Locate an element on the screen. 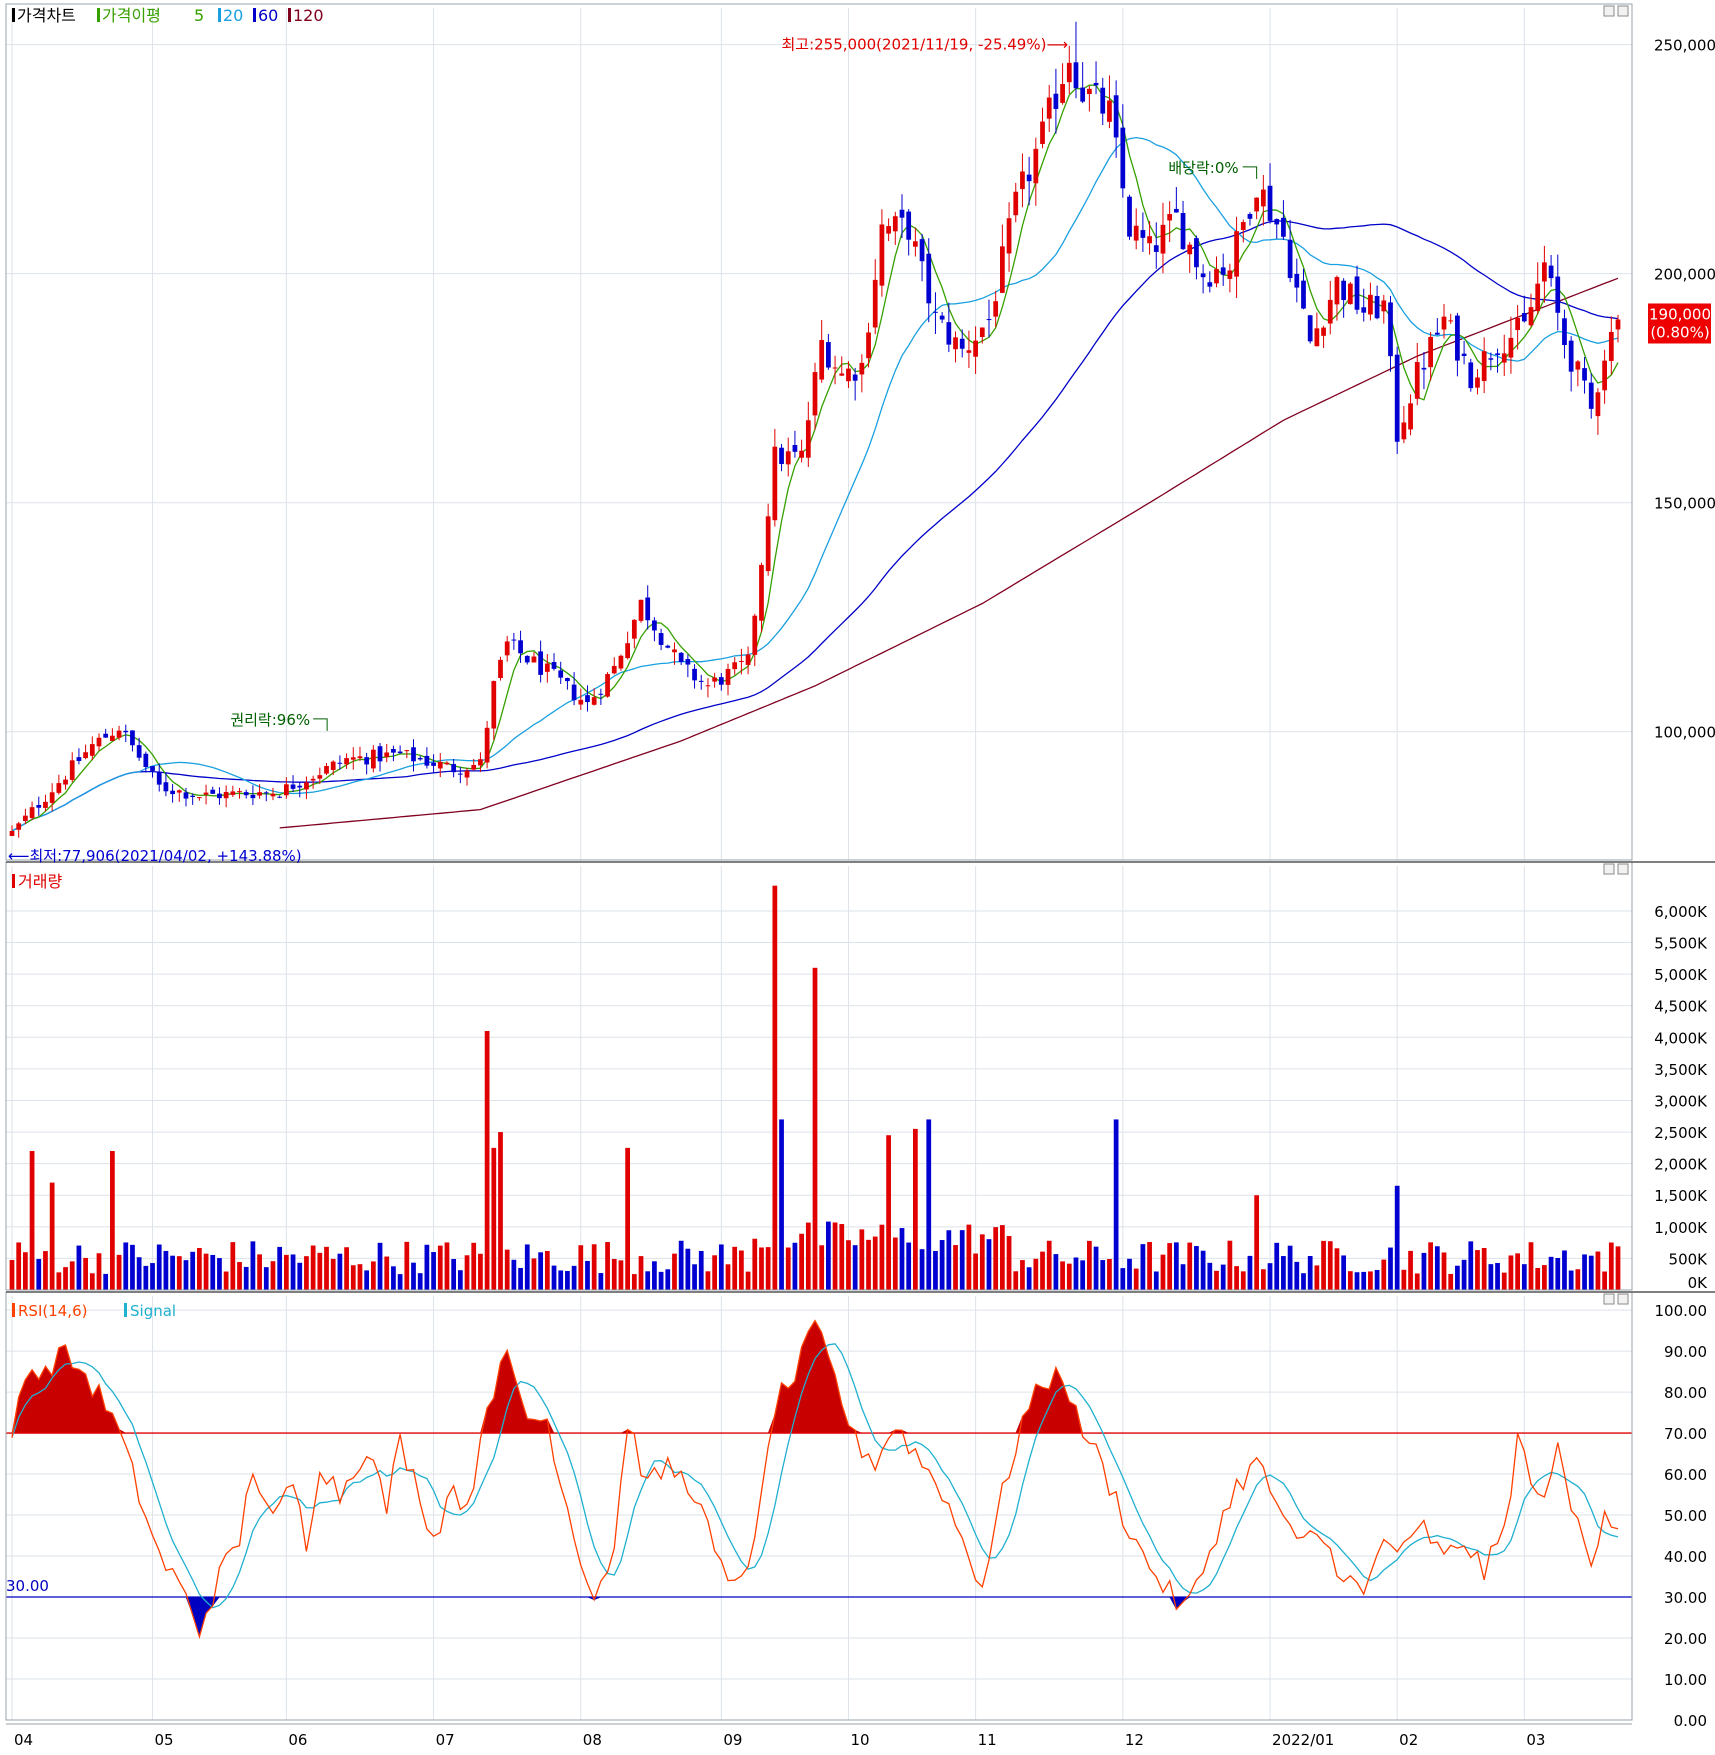  volume-tick-label: 3,000K is located at coordinates (1681, 1101).